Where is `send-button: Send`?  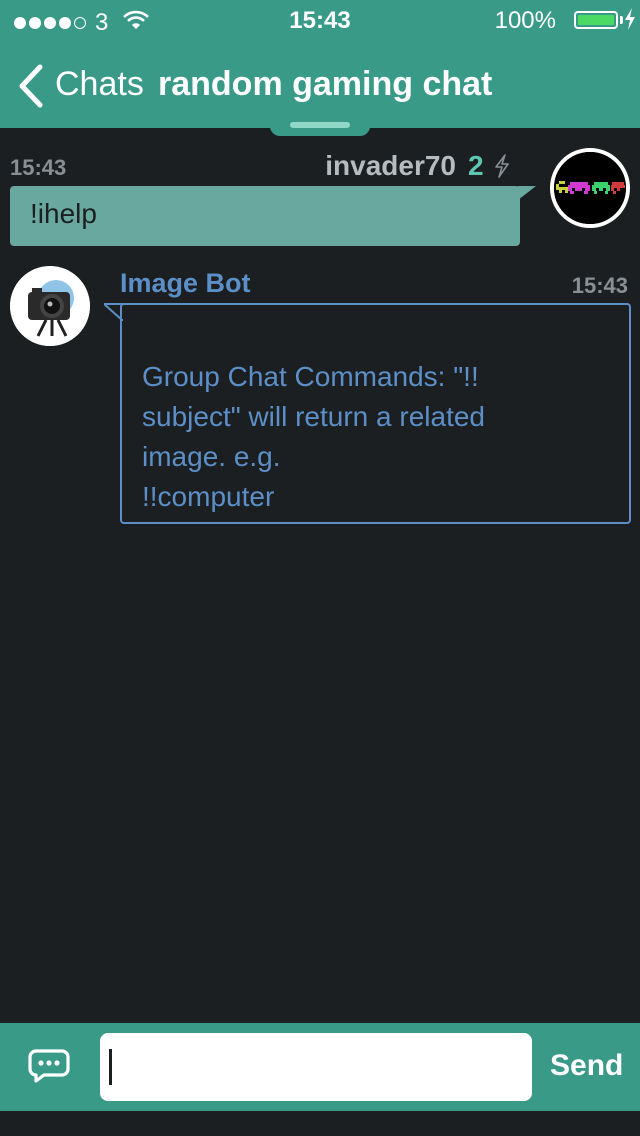
send-button: Send is located at coordinates (586, 1066).